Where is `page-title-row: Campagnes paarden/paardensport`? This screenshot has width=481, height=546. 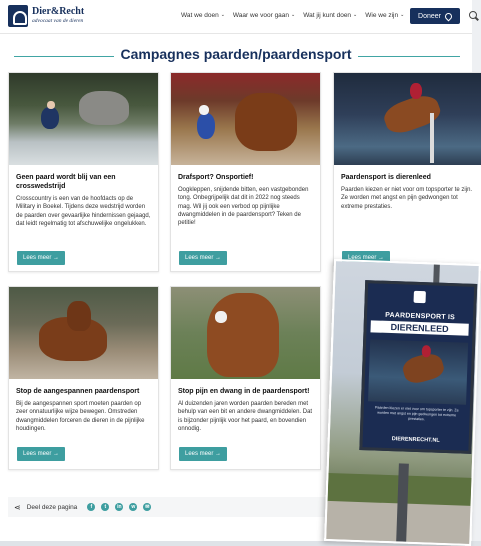
page-title-row: Campagnes paarden/paardensport is located at coordinates (236, 56).